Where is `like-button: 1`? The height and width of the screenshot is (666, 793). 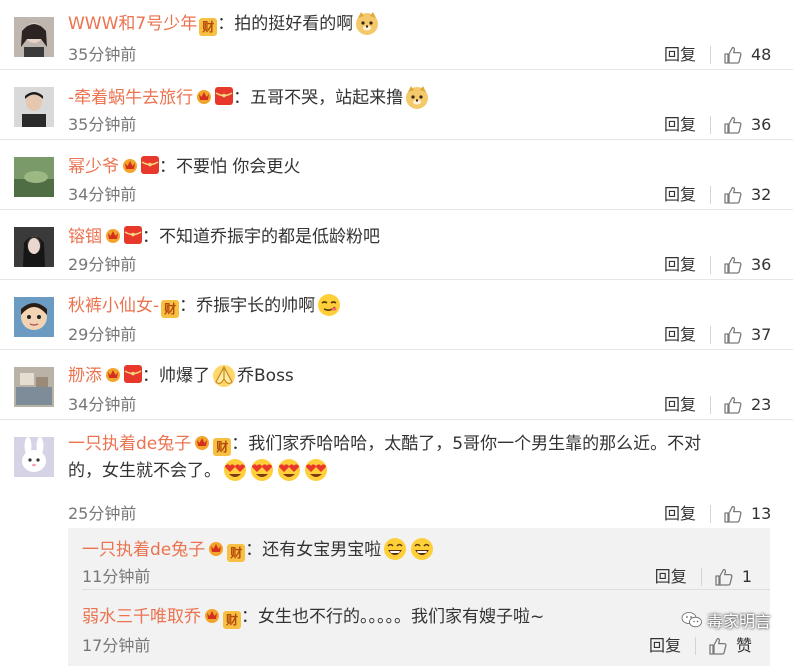
like-button: 1 is located at coordinates (733, 577).